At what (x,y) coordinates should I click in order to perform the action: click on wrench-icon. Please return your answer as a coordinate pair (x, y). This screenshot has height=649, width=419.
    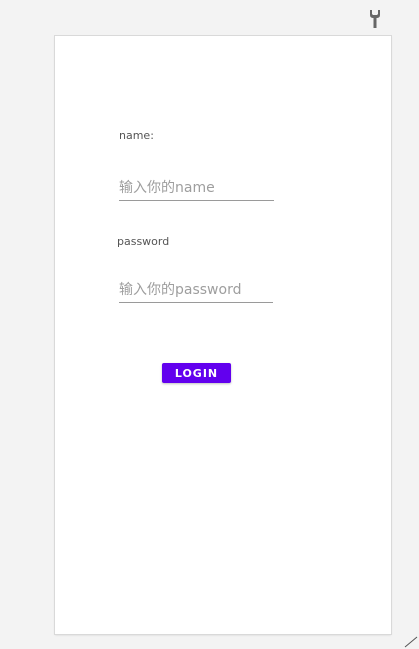
    Looking at the image, I should click on (375, 19).